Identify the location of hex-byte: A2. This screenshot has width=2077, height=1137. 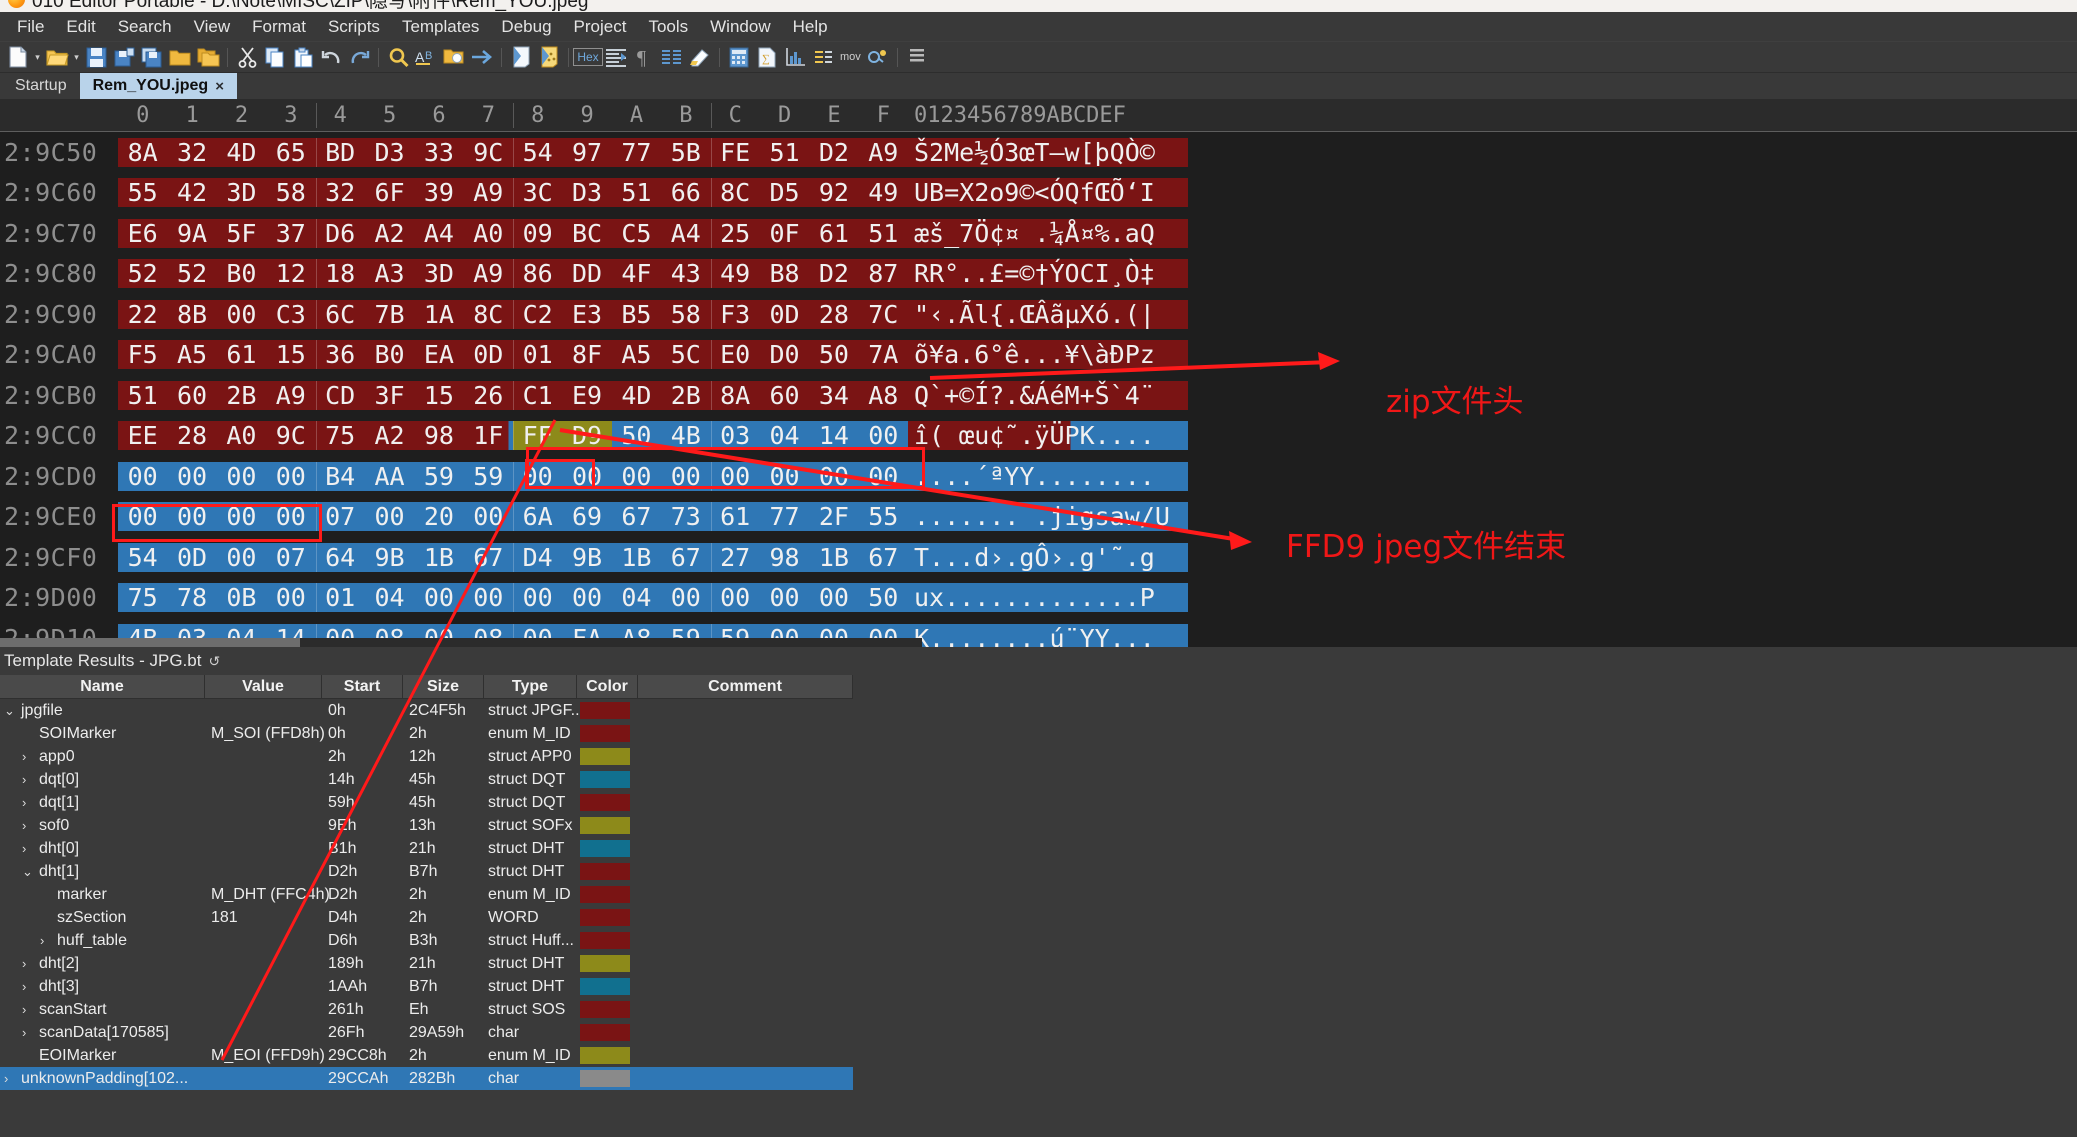
(389, 233).